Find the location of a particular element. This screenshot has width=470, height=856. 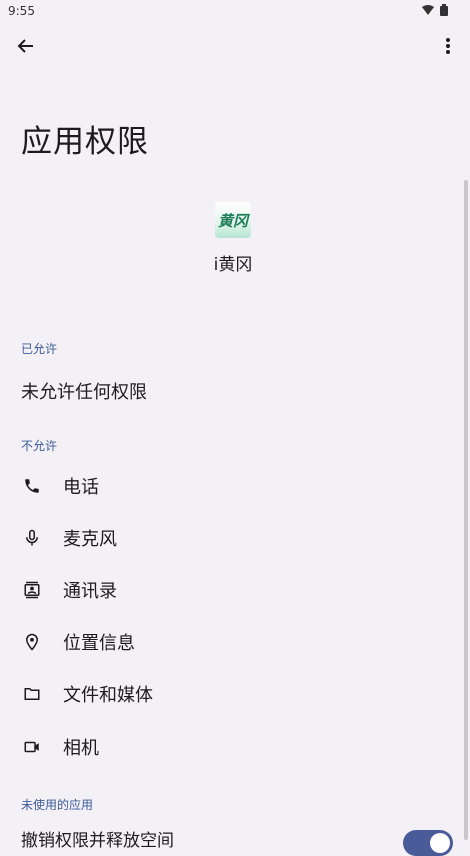

permission-label: 文件和媒体 is located at coordinates (108, 695).